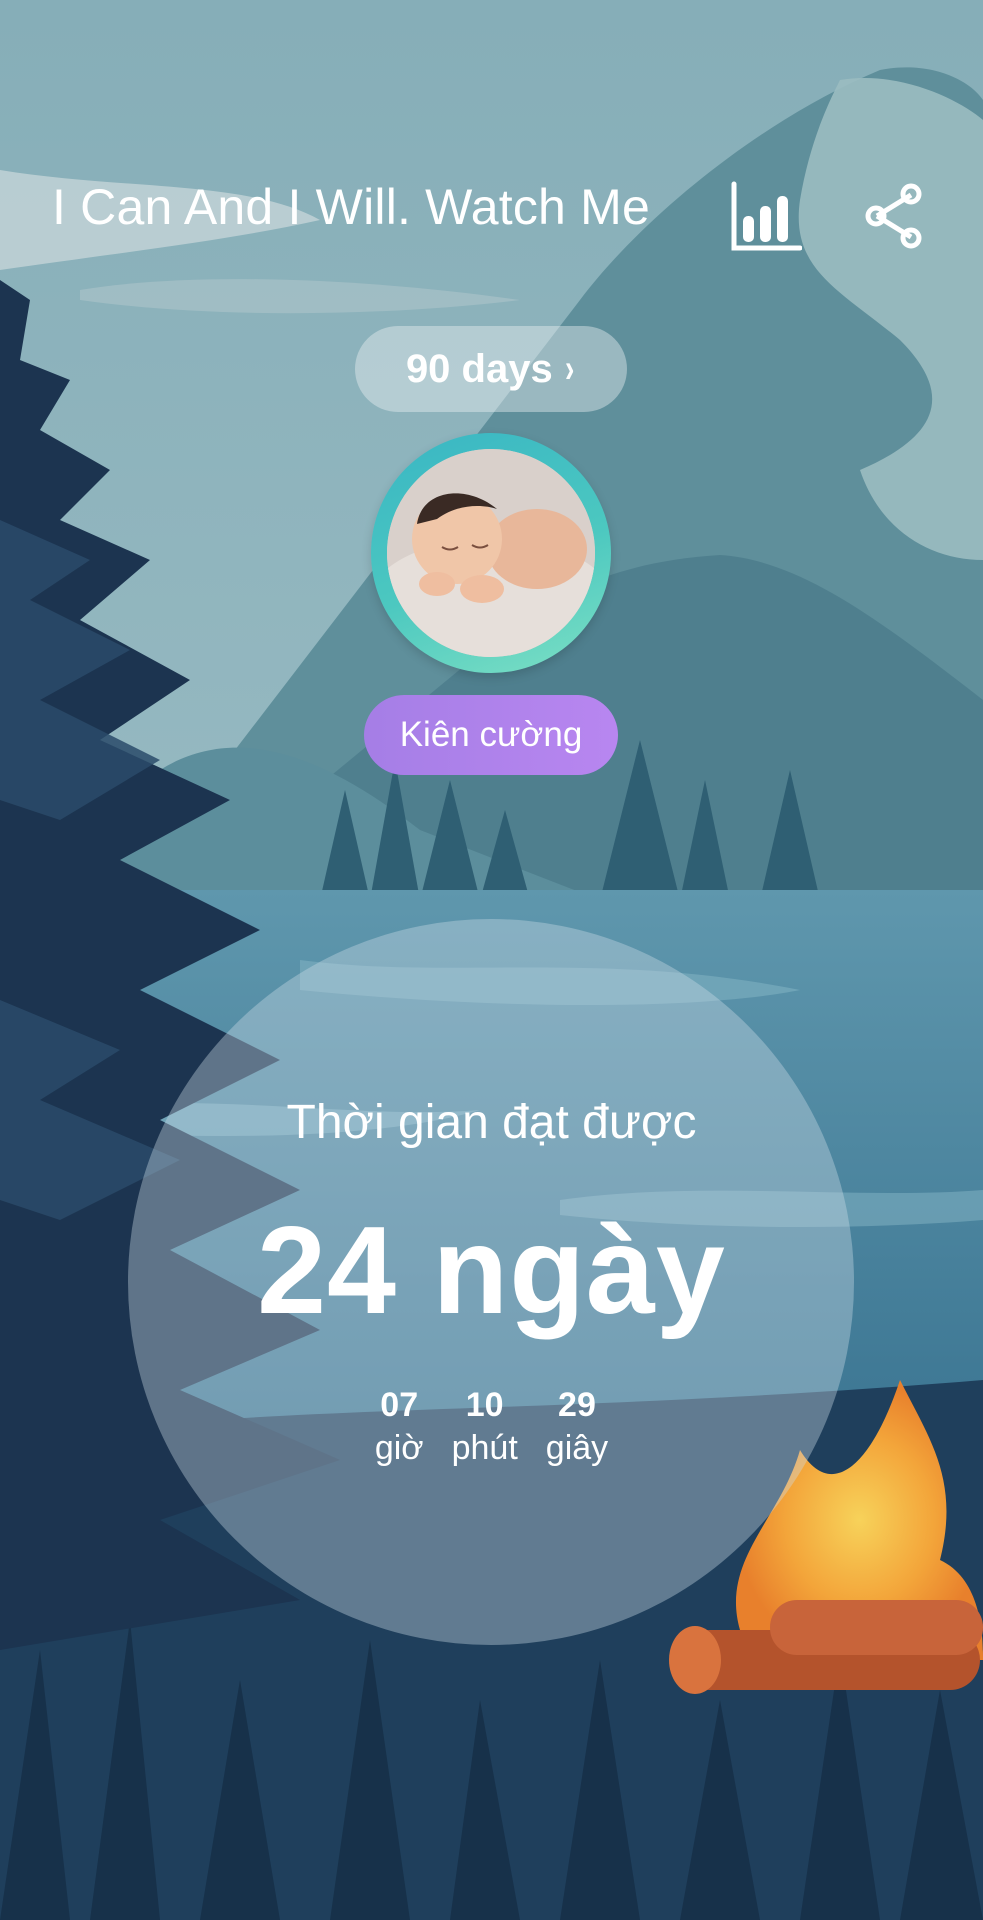 Image resolution: width=983 pixels, height=1920 pixels. I want to click on bar-chart-icon, so click(766, 216).